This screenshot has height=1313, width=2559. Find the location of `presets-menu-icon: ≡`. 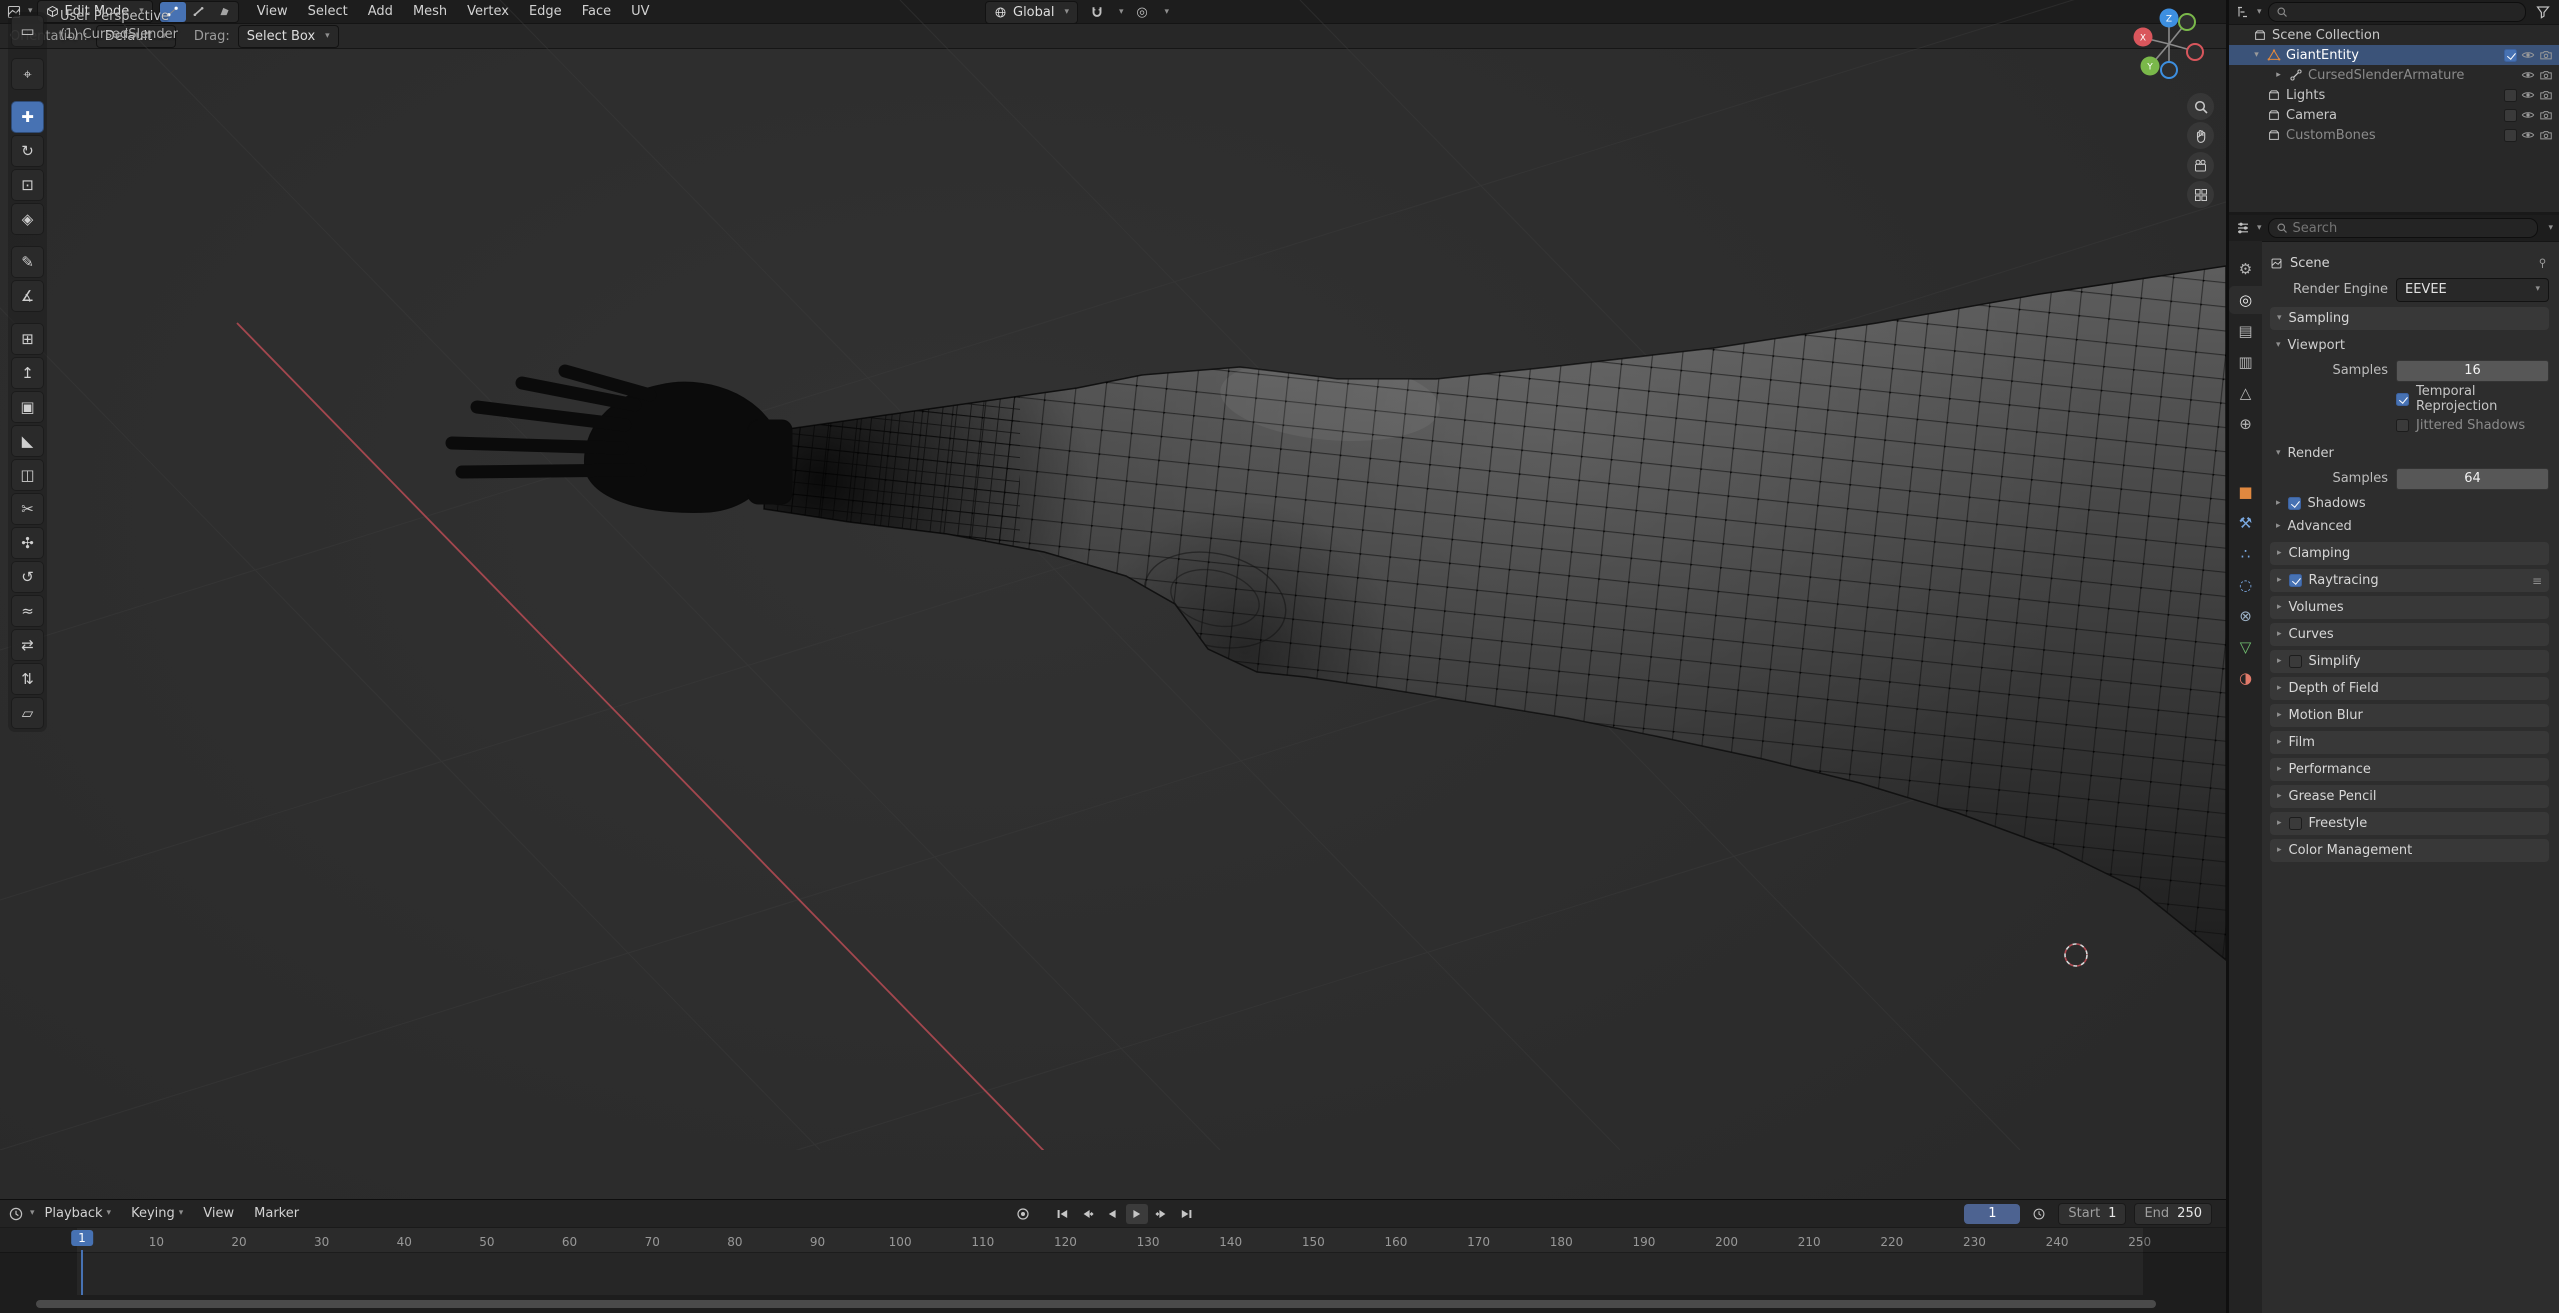

presets-menu-icon: ≡ is located at coordinates (2537, 581).